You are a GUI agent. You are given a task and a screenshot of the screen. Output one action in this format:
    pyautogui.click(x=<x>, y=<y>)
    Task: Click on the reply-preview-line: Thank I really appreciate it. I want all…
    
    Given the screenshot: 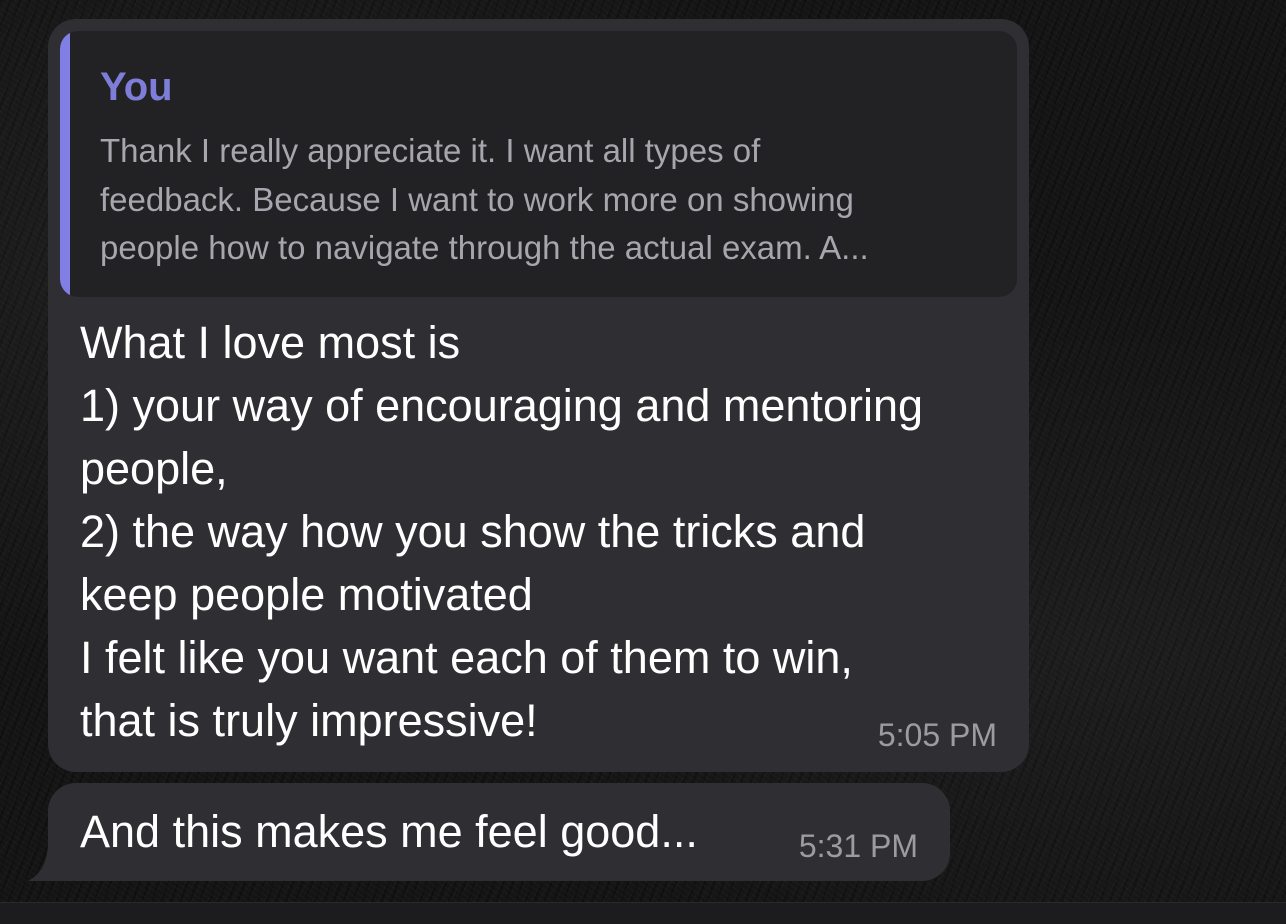 What is the action you would take?
    pyautogui.click(x=430, y=150)
    